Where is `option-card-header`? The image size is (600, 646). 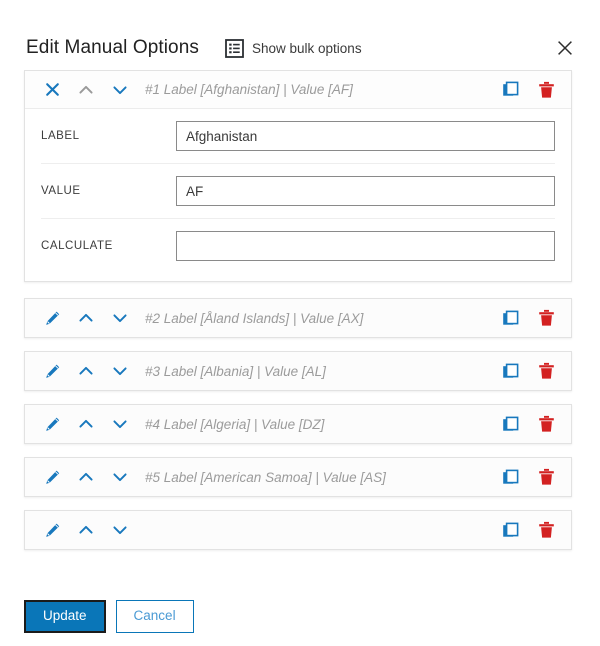 option-card-header is located at coordinates (298, 530).